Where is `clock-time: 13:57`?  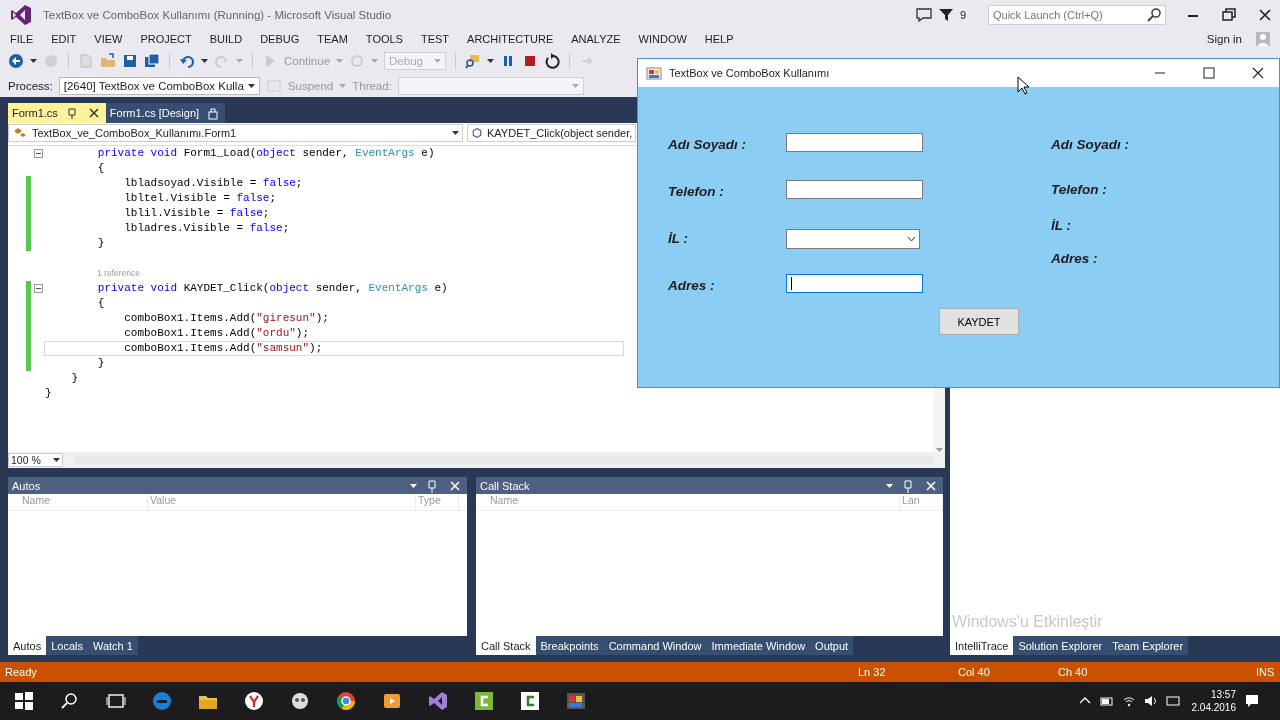
clock-time: 13:57 is located at coordinates (1223, 694).